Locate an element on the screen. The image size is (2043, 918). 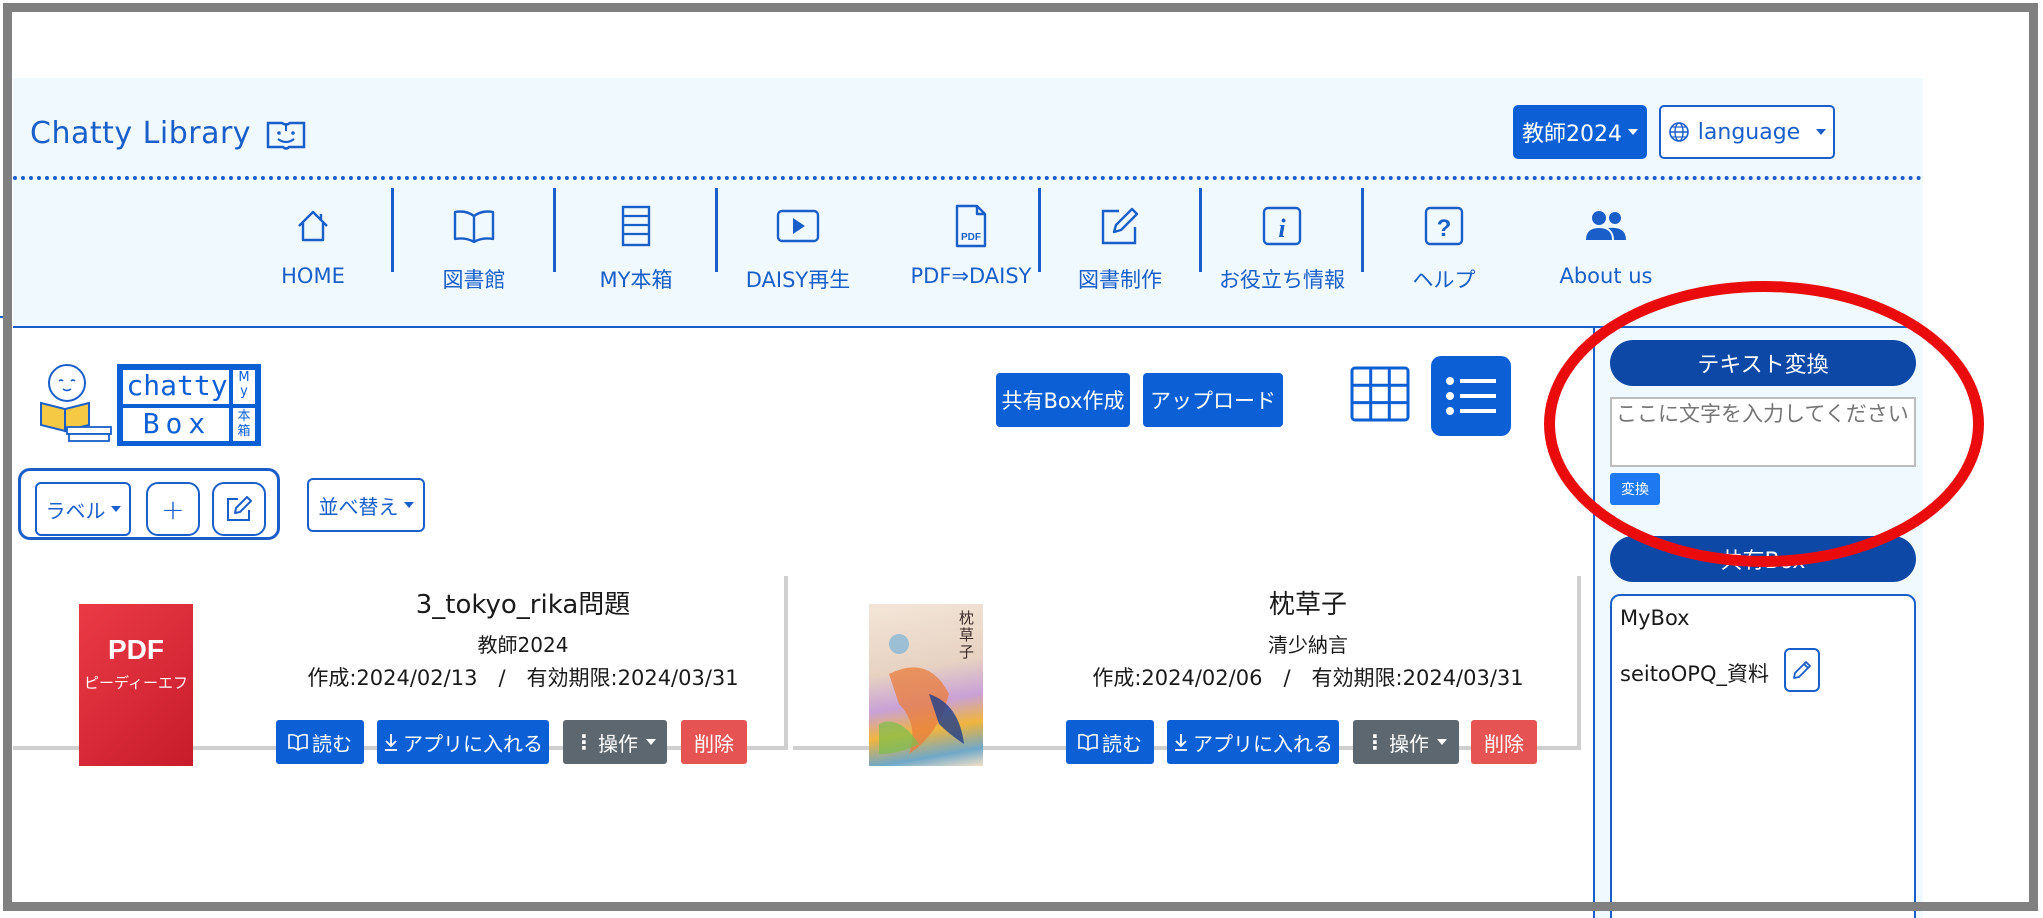
svg-text: PDF is located at coordinates (971, 237).